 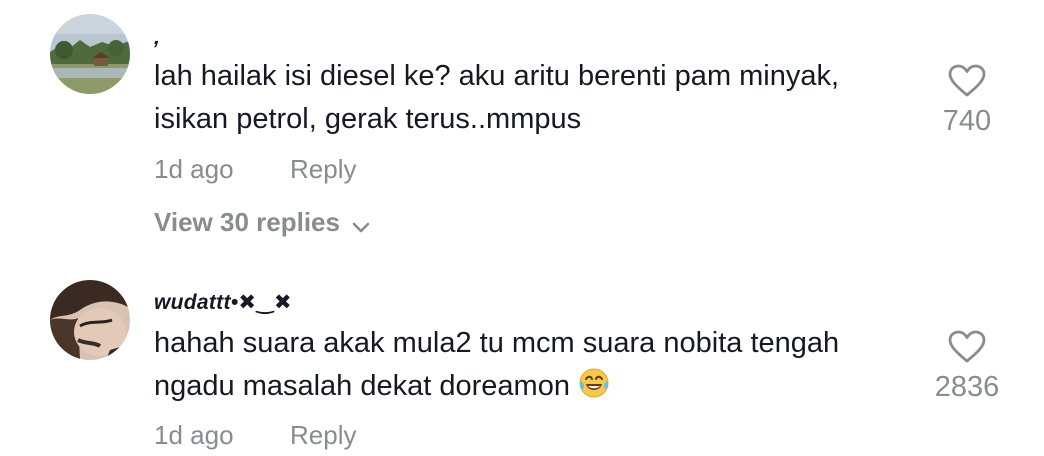 What do you see at coordinates (594, 389) in the screenshot?
I see `face-with-tears-of-joy-emoji` at bounding box center [594, 389].